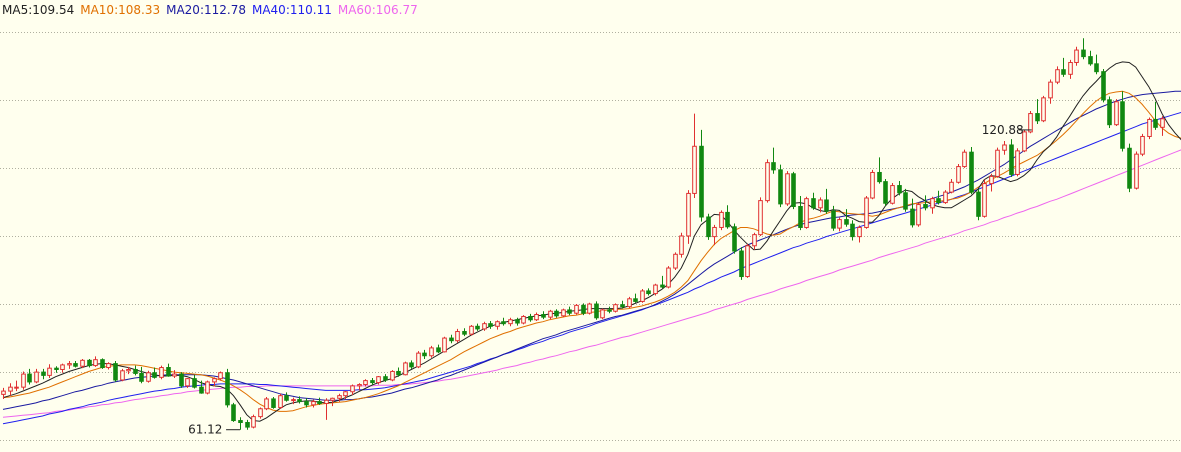  Describe the element at coordinates (206, 10) in the screenshot. I see `legend-ma20: MA20:112.78` at that location.